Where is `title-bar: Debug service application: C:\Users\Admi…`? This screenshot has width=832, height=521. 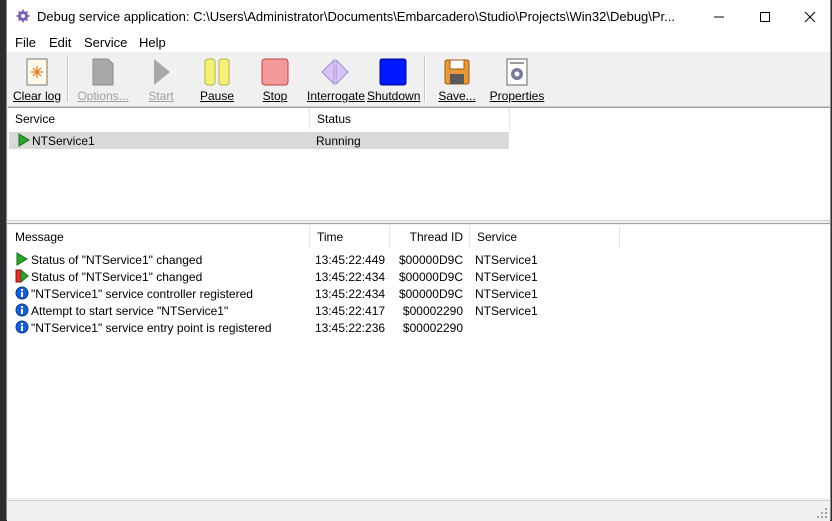
title-bar: Debug service application: C:\Users\Admi… is located at coordinates (418, 16).